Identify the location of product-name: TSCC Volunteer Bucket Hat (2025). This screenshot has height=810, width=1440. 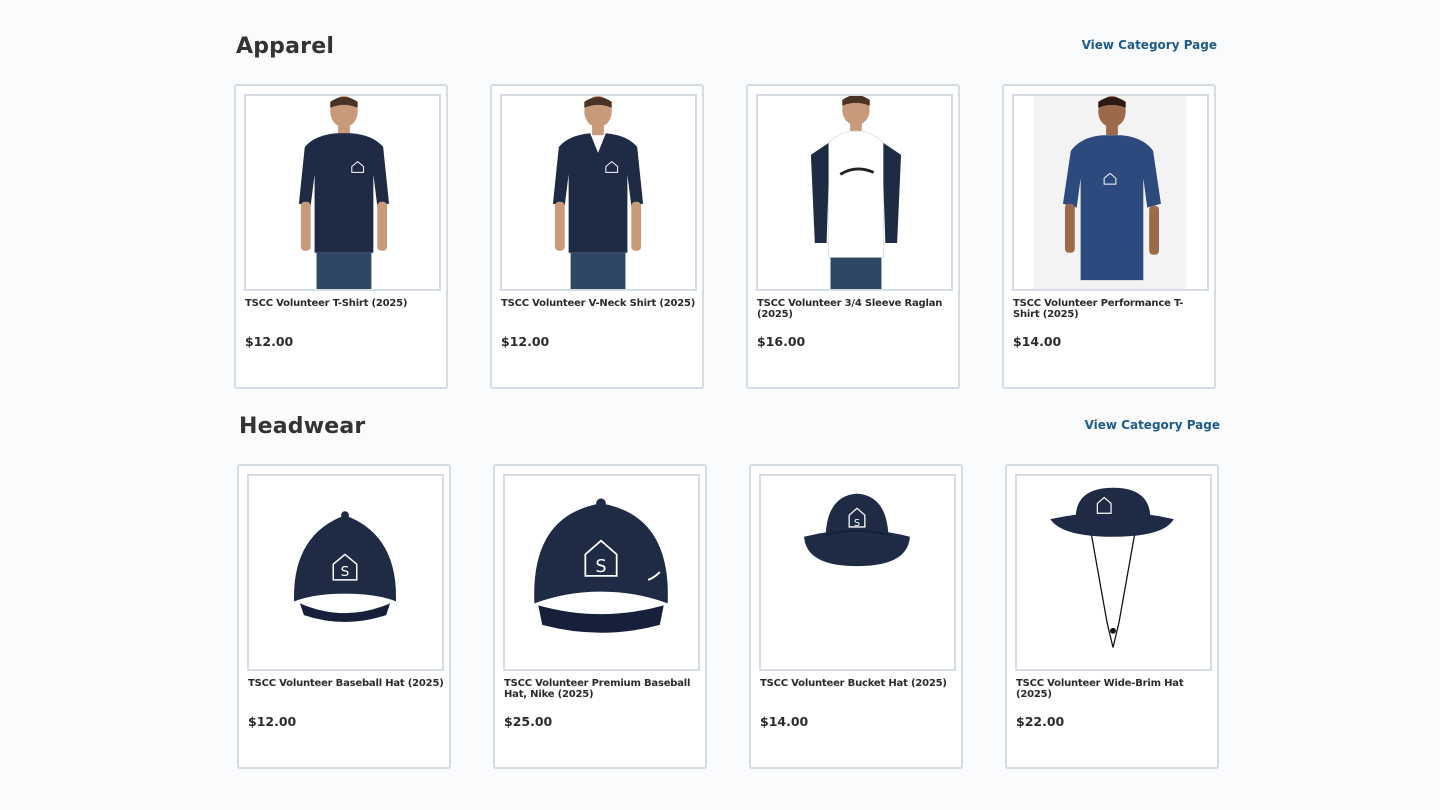
(858, 683).